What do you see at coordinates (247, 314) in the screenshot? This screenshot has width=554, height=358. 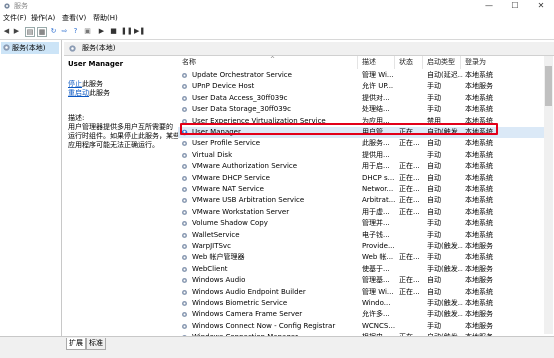 I see `service-name: Windows Camera Frame Server` at bounding box center [247, 314].